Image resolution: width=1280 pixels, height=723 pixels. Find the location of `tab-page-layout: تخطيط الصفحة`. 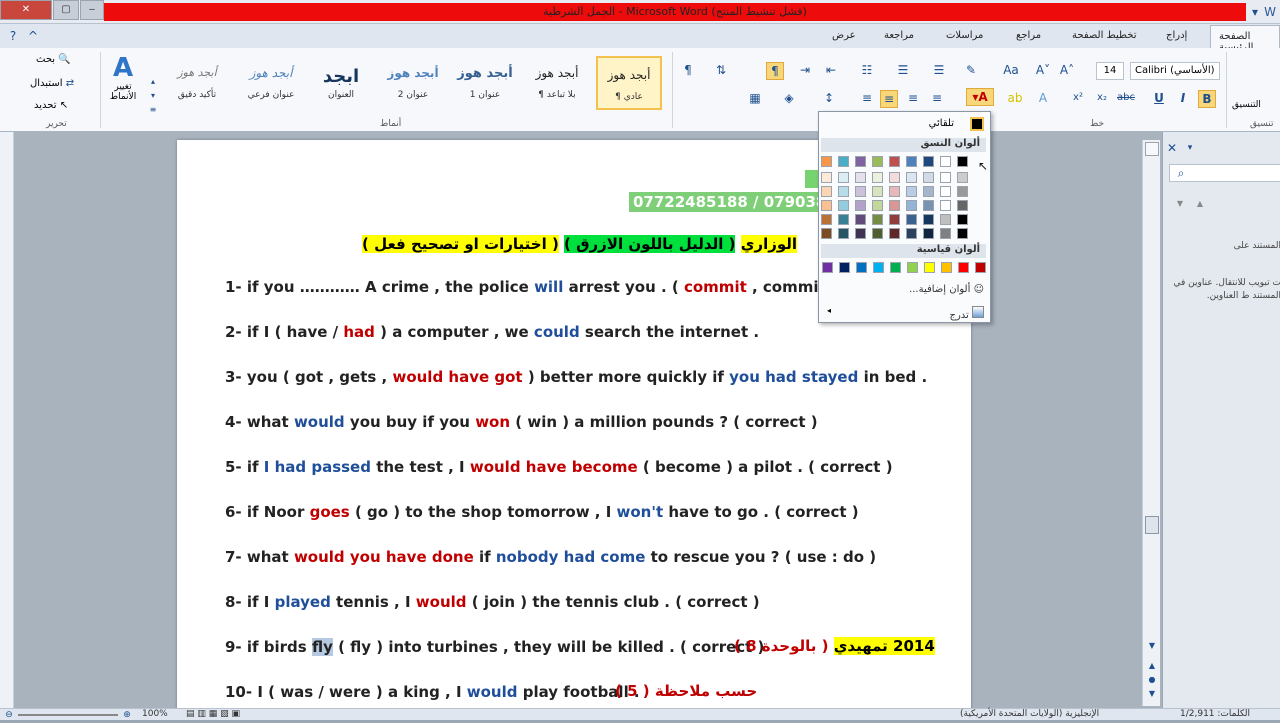

tab-page-layout: تخطيط الصفحة is located at coordinates (1104, 35).